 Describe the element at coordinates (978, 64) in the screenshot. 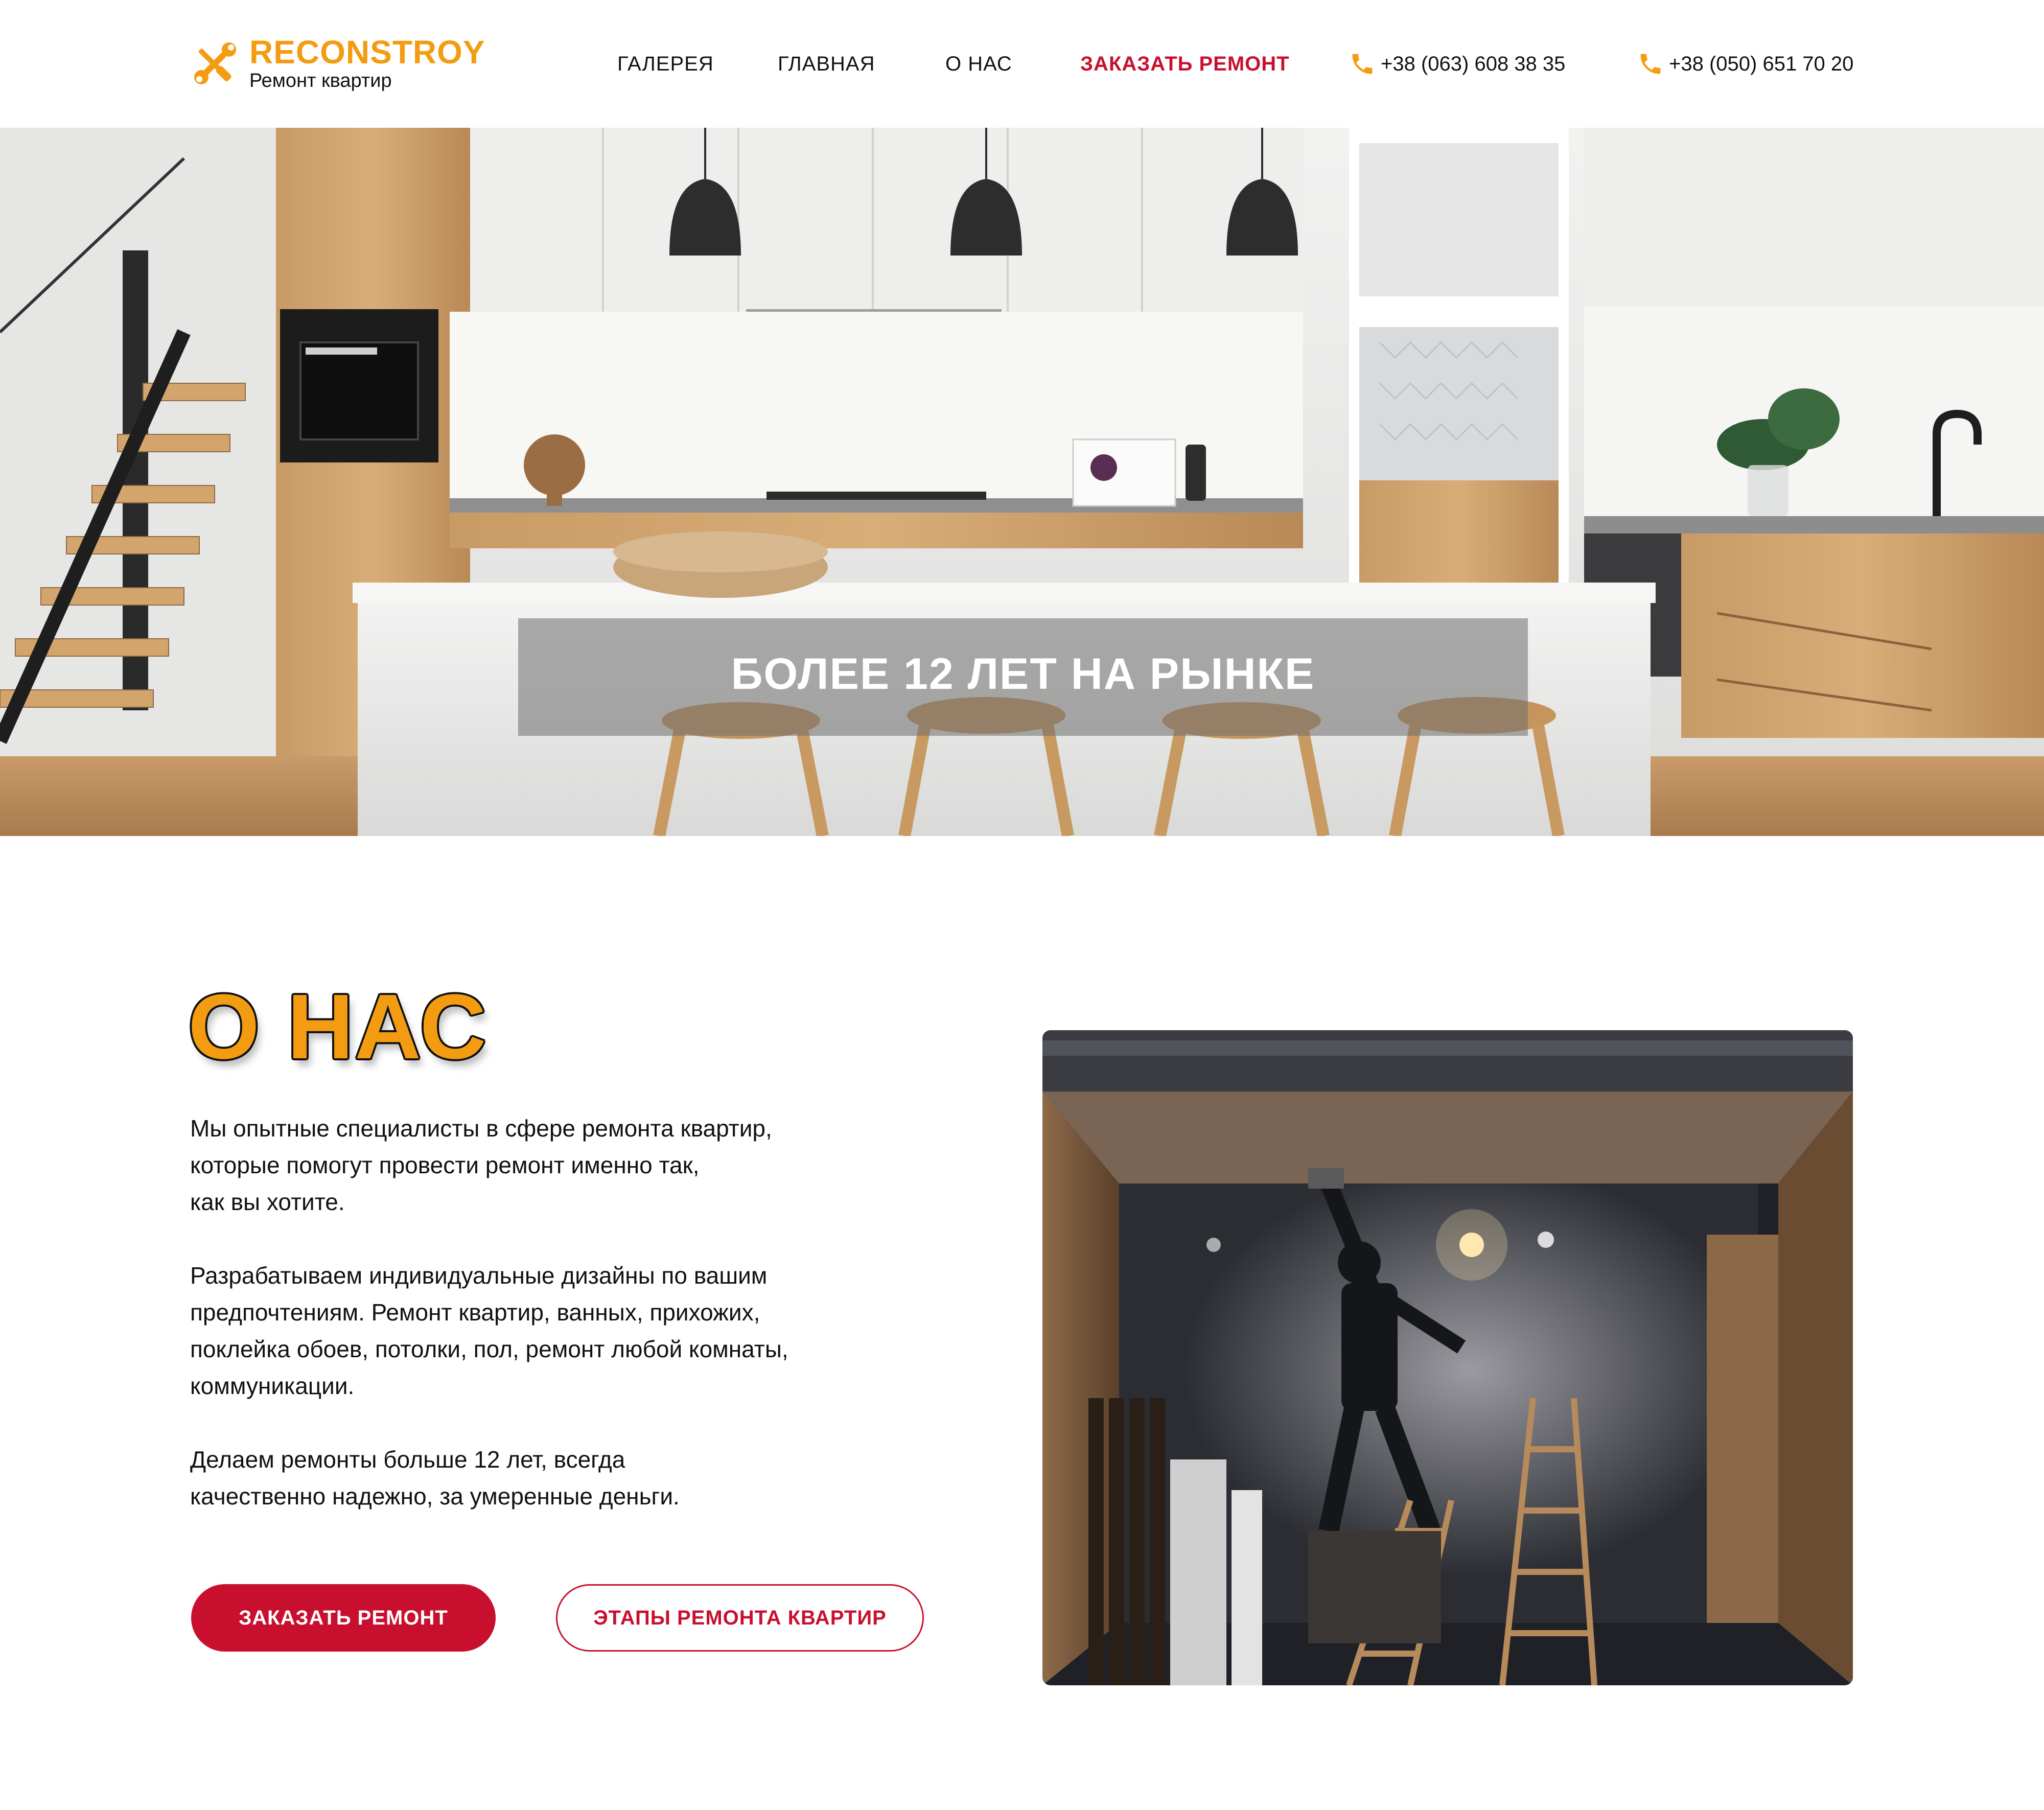

I see `nav-about: О НАС` at that location.